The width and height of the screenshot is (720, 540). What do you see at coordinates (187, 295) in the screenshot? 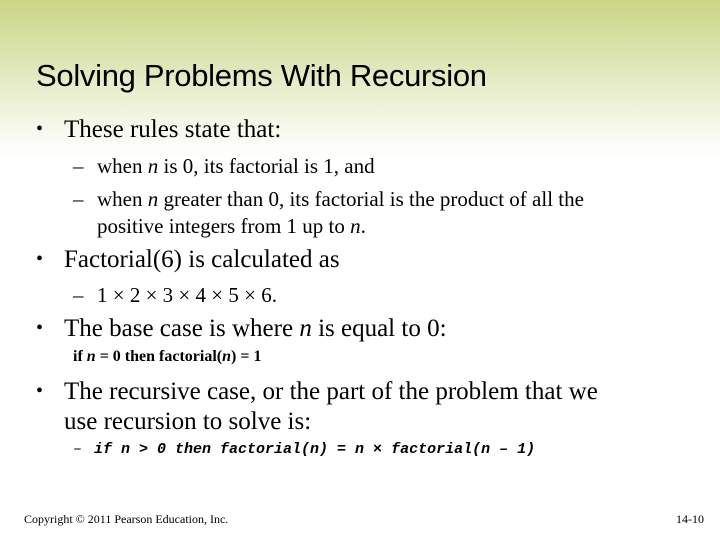
I see `sub-bullet-text: 1 × 2 × 3 × 4 × 5 × 6.` at bounding box center [187, 295].